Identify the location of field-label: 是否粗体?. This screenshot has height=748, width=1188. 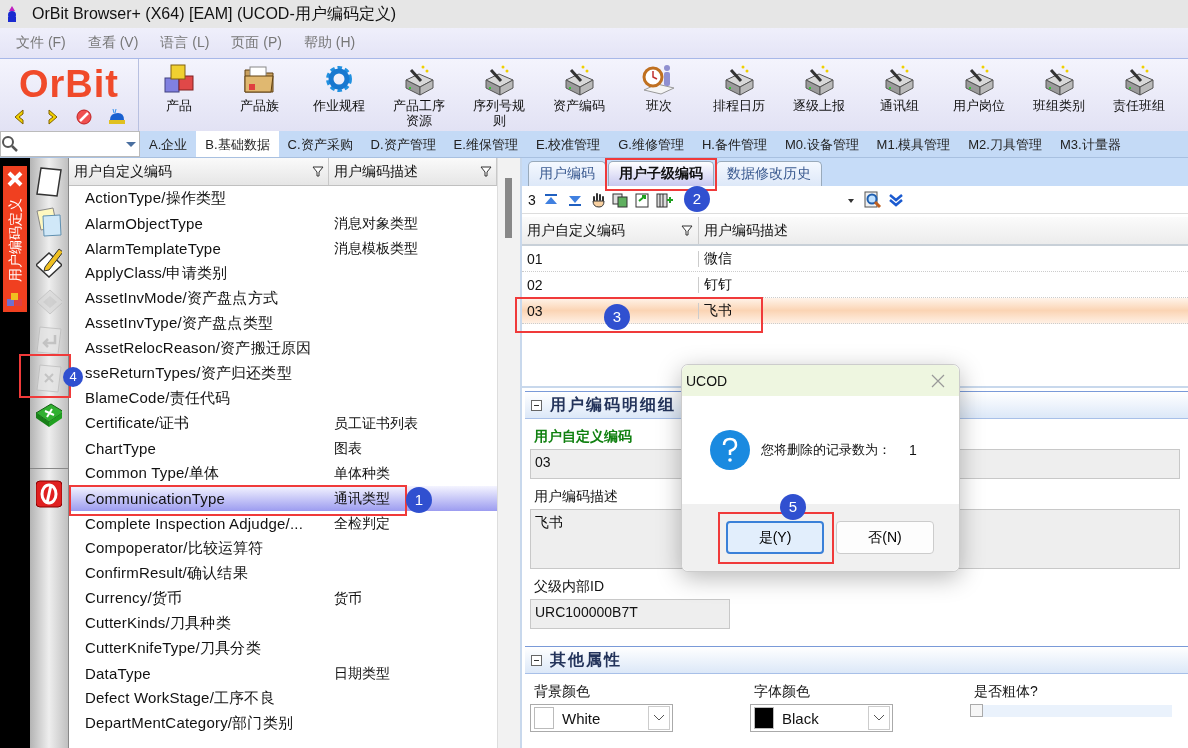
(1006, 692).